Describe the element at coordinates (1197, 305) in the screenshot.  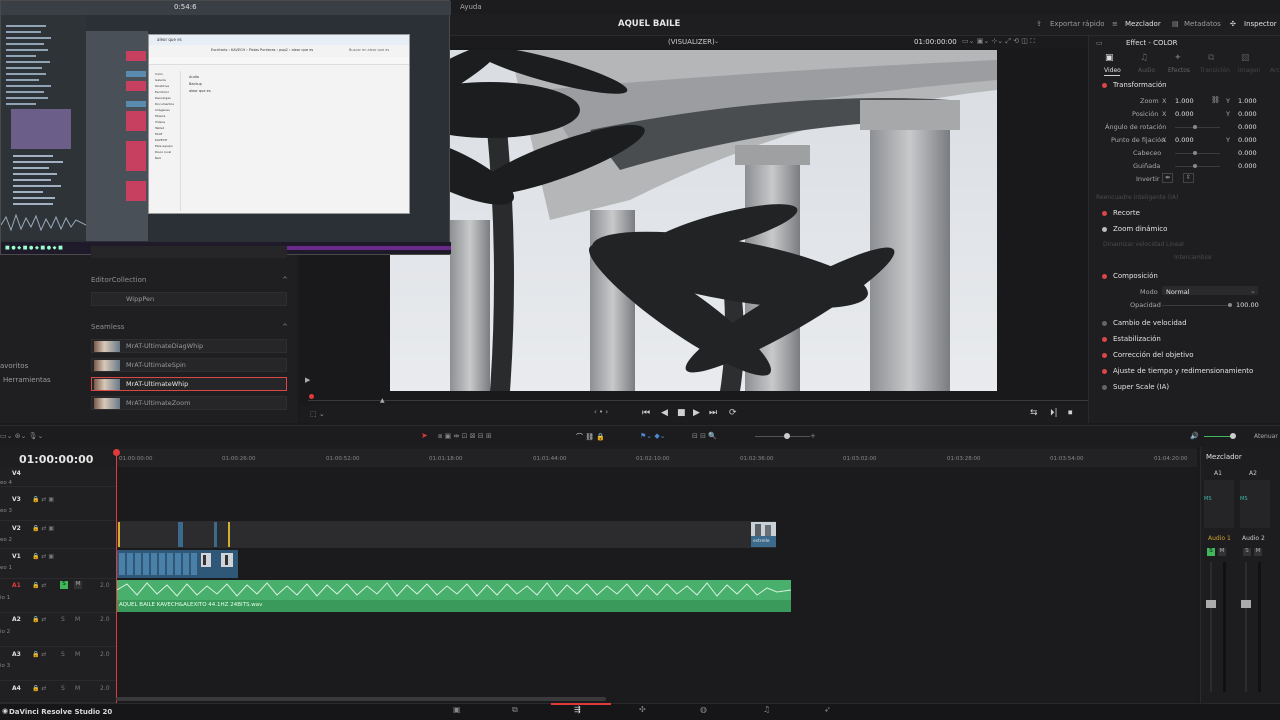
I see `opacity-slider` at that location.